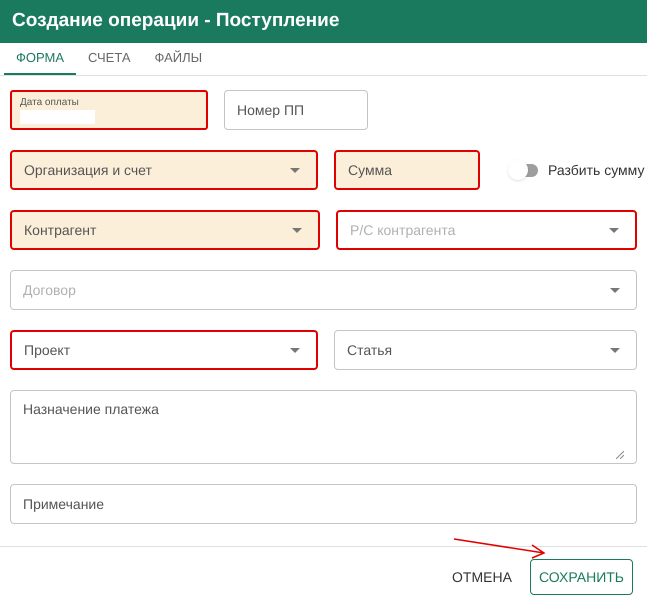 The image size is (647, 607). Describe the element at coordinates (596, 170) in the screenshot. I see `toggle-label: Разбить сумму` at that location.